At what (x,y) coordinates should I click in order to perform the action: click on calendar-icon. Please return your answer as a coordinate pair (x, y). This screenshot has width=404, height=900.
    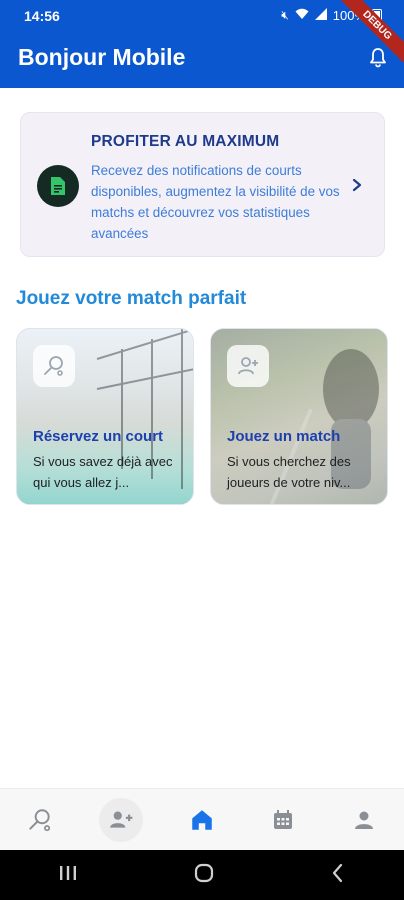
    Looking at the image, I should click on (283, 820).